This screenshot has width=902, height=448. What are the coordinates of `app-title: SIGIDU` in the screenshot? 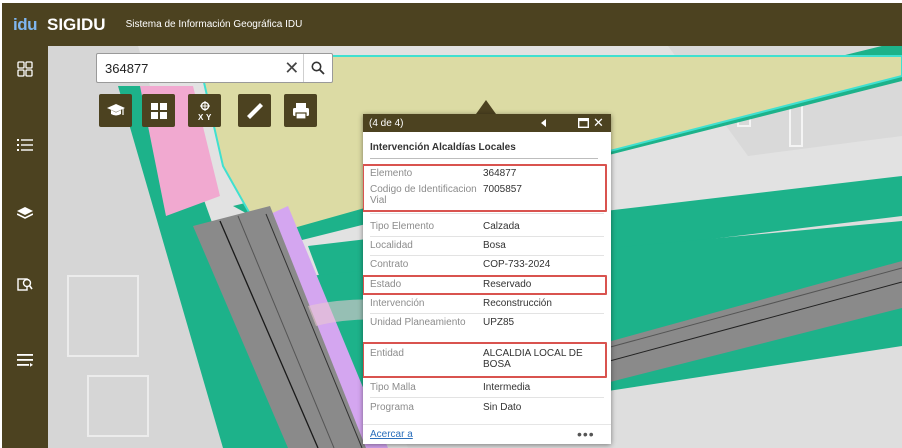 It's located at (76, 24).